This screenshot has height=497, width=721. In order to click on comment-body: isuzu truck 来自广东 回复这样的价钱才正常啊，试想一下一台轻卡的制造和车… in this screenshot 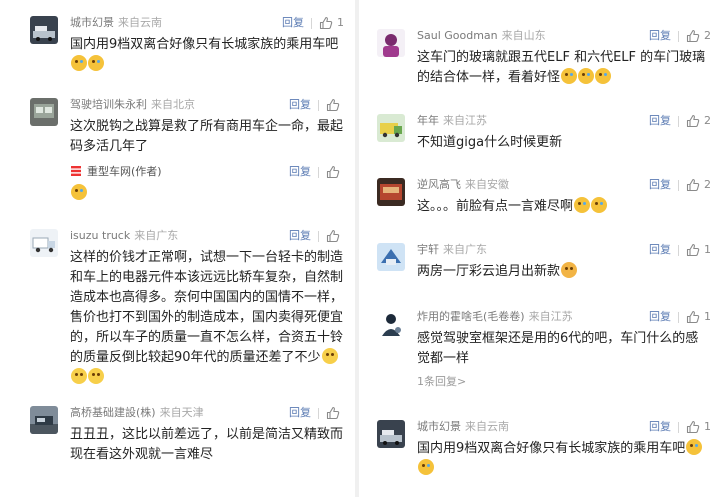, I will do `click(207, 307)`.